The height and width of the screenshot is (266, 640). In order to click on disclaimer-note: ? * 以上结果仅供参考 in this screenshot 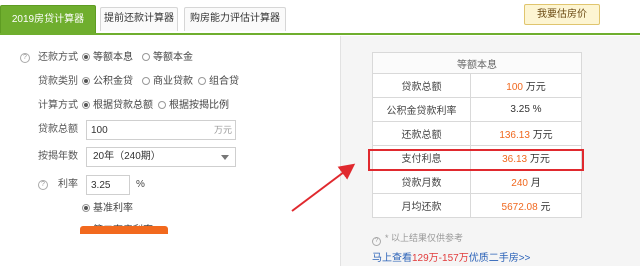, I will do `click(417, 238)`.